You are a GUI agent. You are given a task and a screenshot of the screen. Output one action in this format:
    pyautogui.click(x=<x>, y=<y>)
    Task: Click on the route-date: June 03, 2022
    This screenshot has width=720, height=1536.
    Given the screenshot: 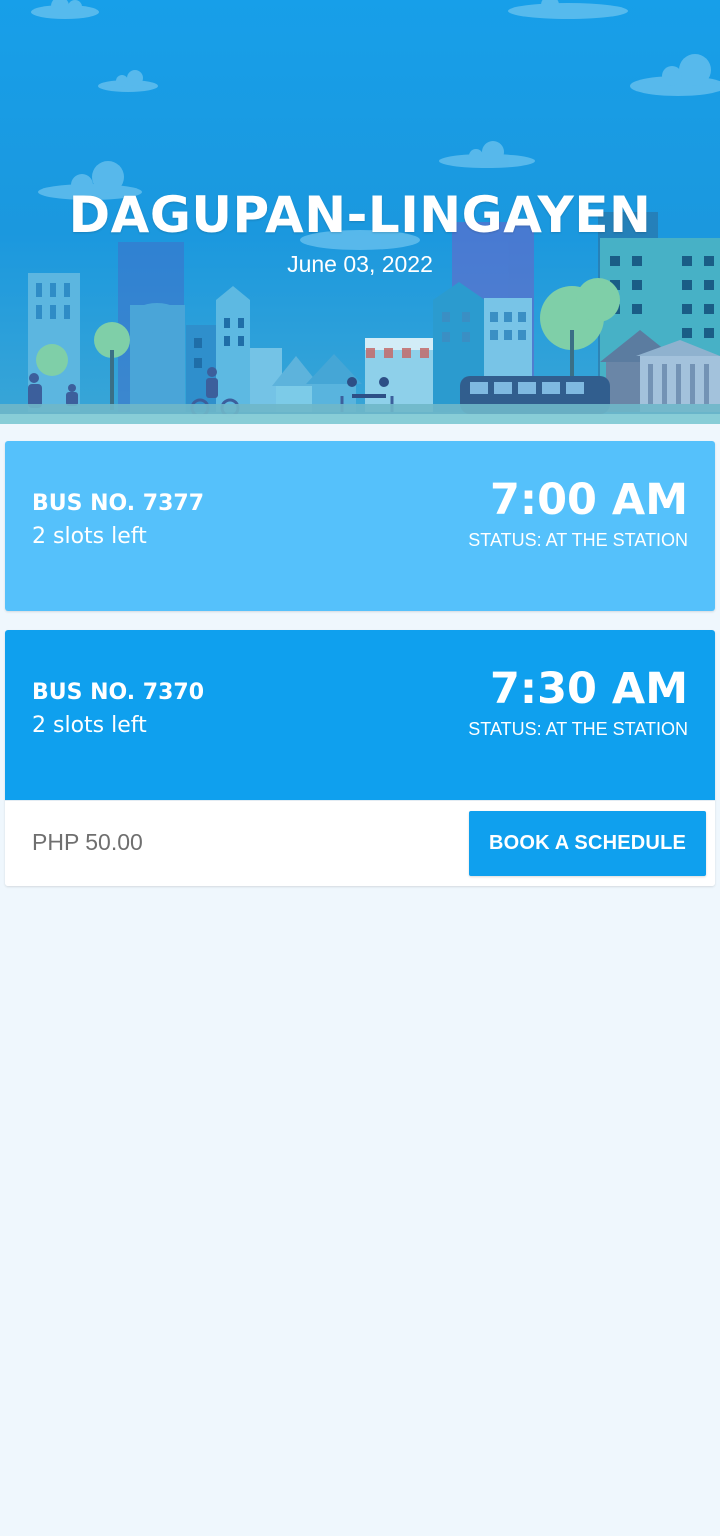 What is the action you would take?
    pyautogui.click(x=360, y=264)
    